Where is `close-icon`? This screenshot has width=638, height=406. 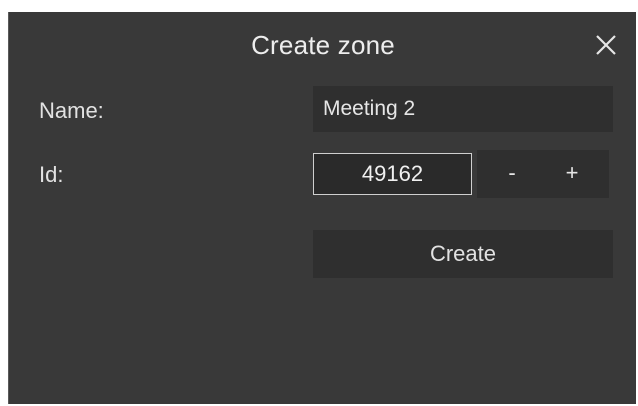
close-icon is located at coordinates (606, 45).